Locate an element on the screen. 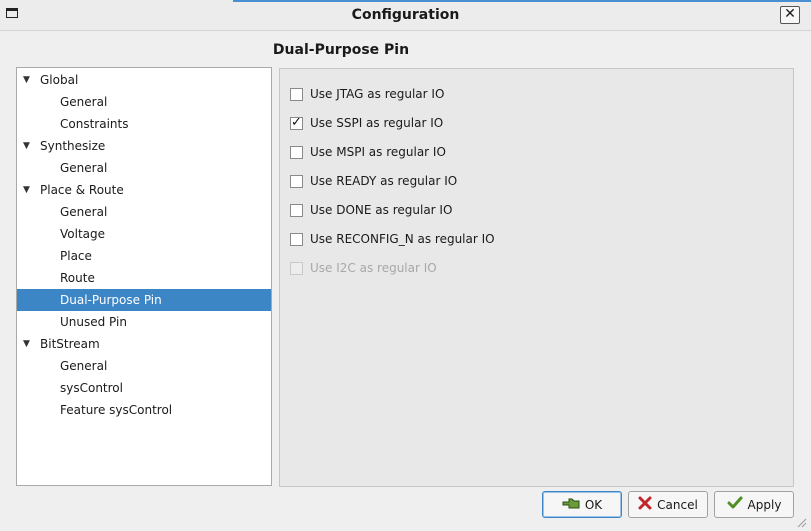 This screenshot has width=811, height=531. checkmark-icon: ✓ is located at coordinates (296, 122).